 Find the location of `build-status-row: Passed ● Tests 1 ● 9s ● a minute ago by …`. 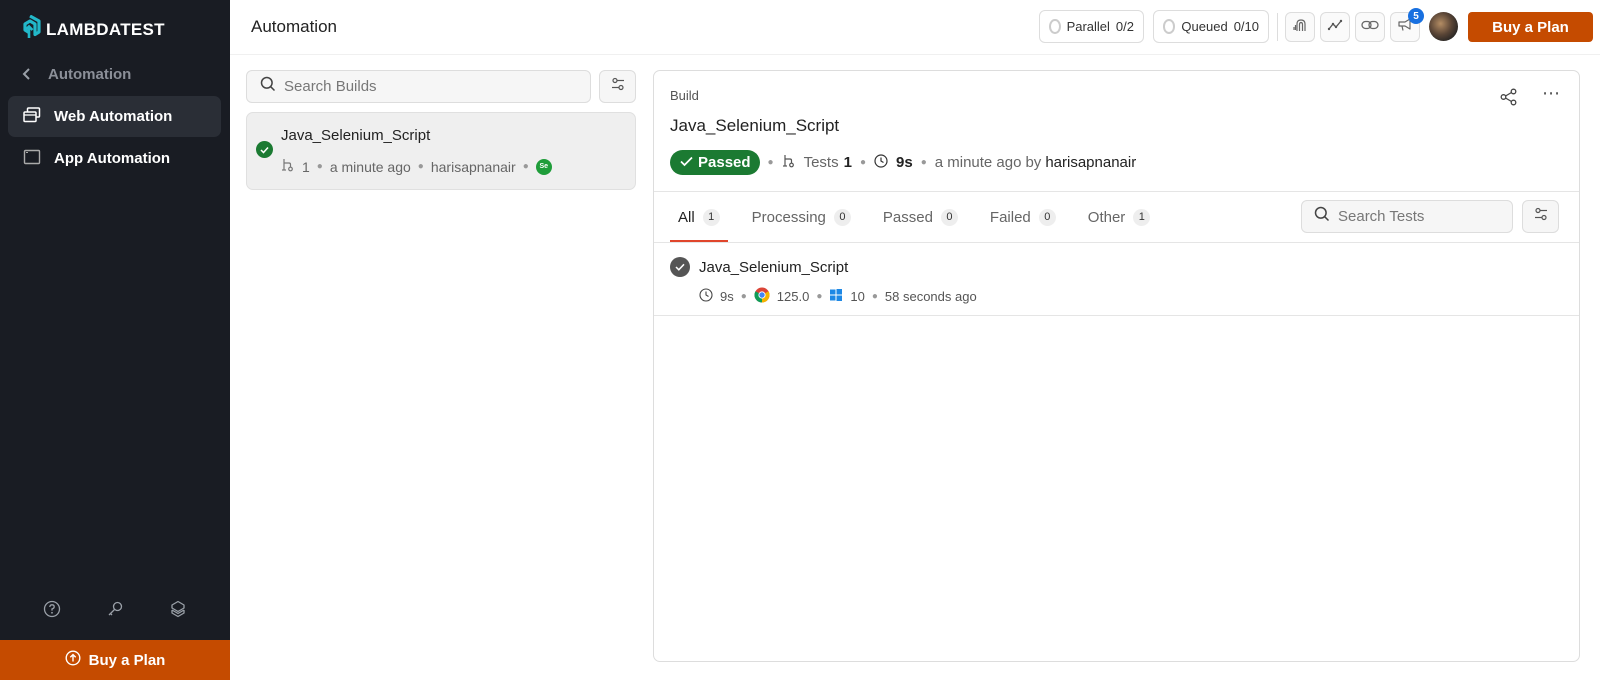

build-status-row: Passed ● Tests 1 ● 9s ● a minute ago by … is located at coordinates (903, 162).